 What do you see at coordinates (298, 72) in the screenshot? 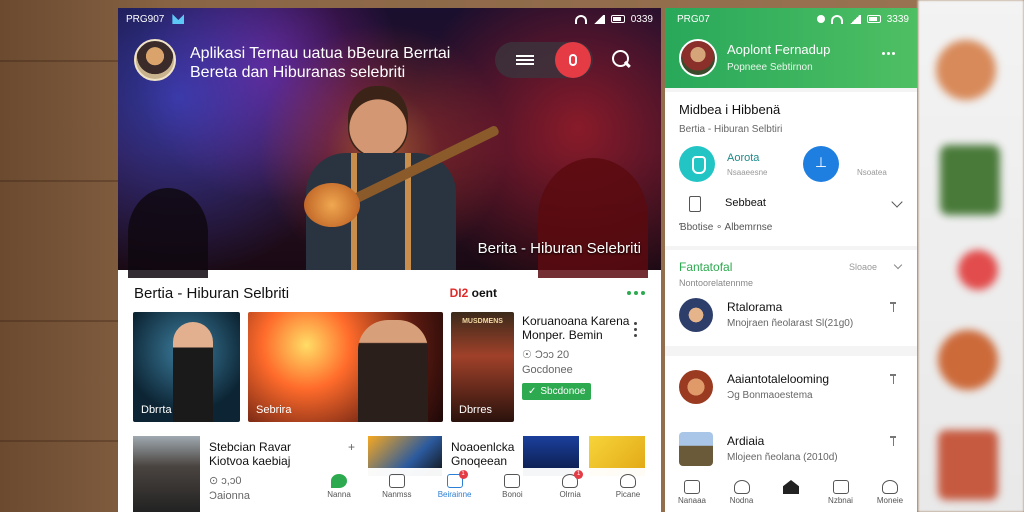
I see `page-title-line2: Bereta dan Hiburanas selebriti` at bounding box center [298, 72].